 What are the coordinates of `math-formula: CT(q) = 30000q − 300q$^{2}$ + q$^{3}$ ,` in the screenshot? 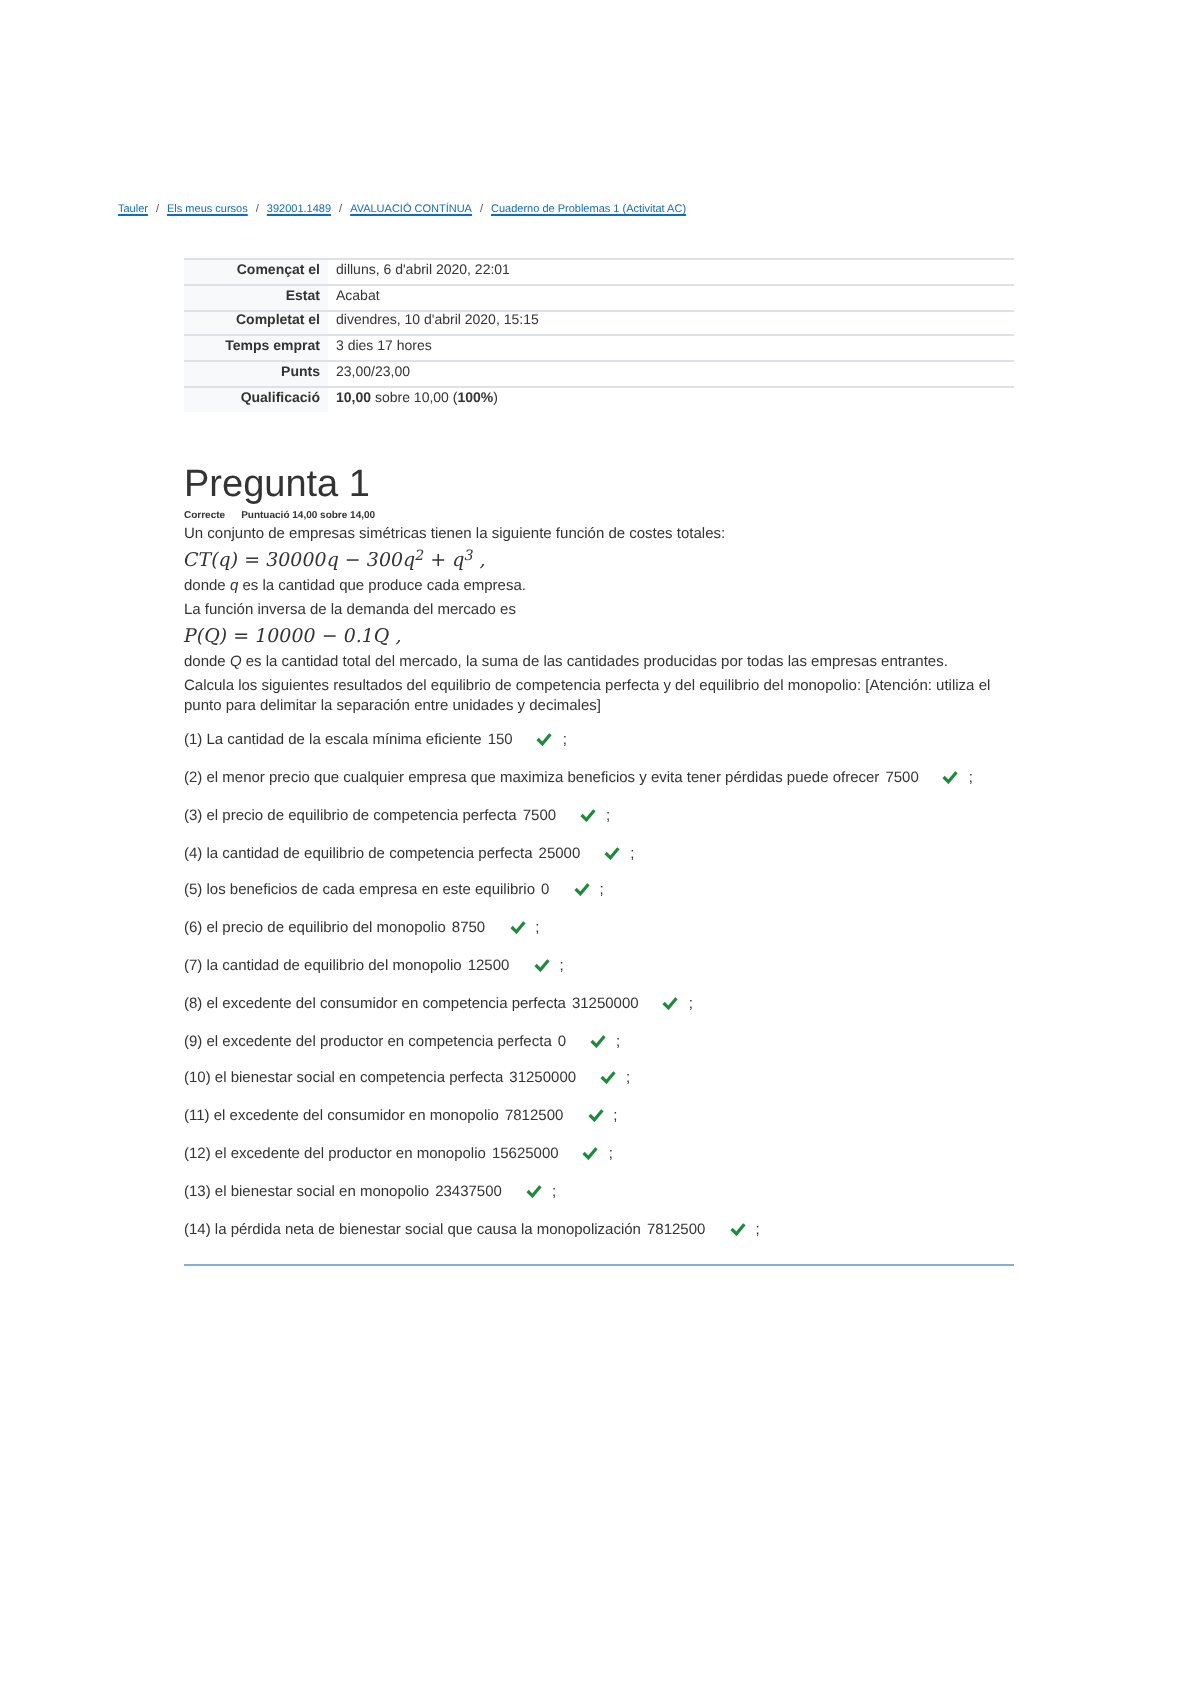 It's located at (336, 561).